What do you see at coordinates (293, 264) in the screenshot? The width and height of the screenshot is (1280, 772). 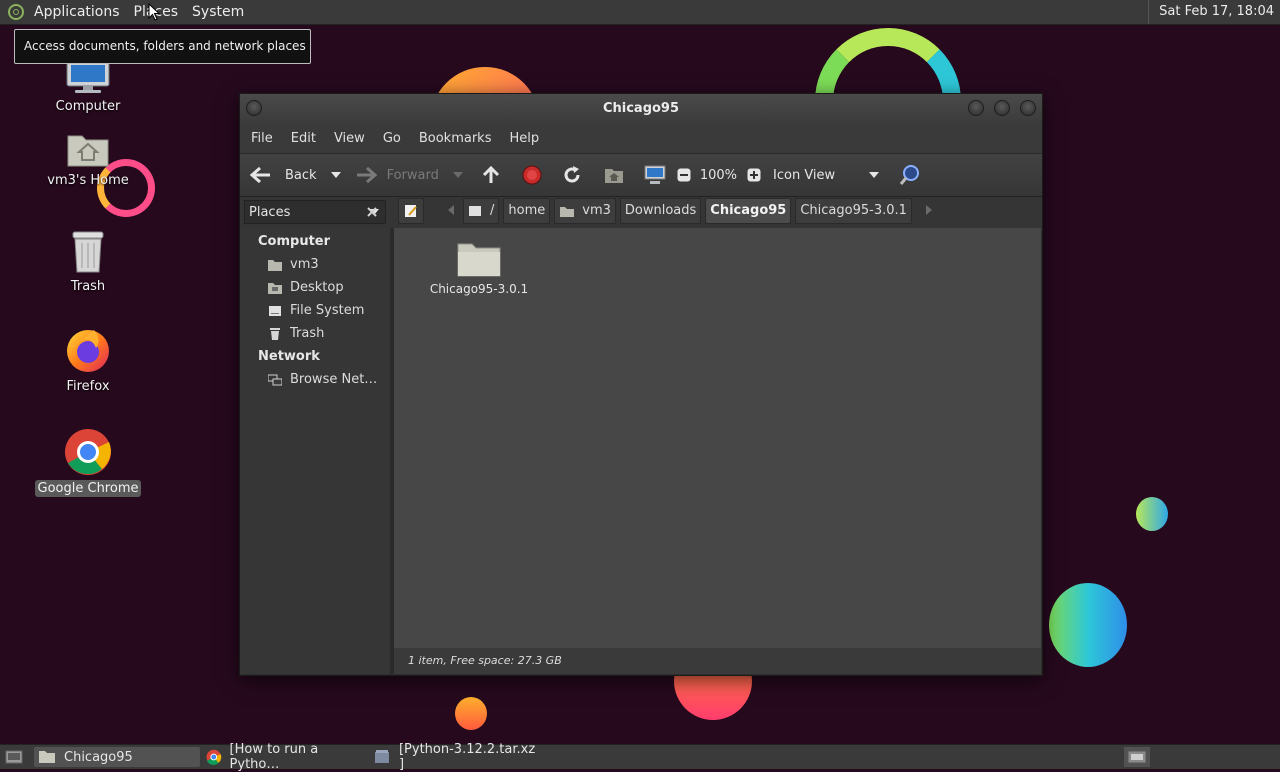 I see `sidebar-item-vm3: vm3` at bounding box center [293, 264].